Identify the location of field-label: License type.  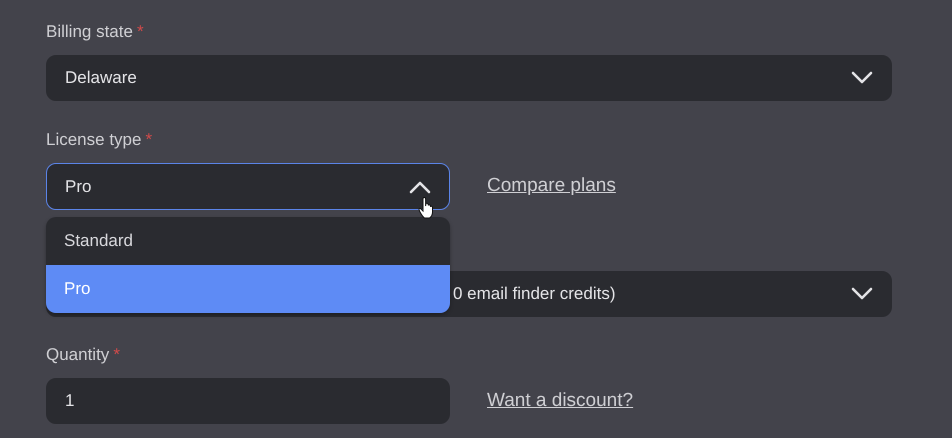
(94, 140).